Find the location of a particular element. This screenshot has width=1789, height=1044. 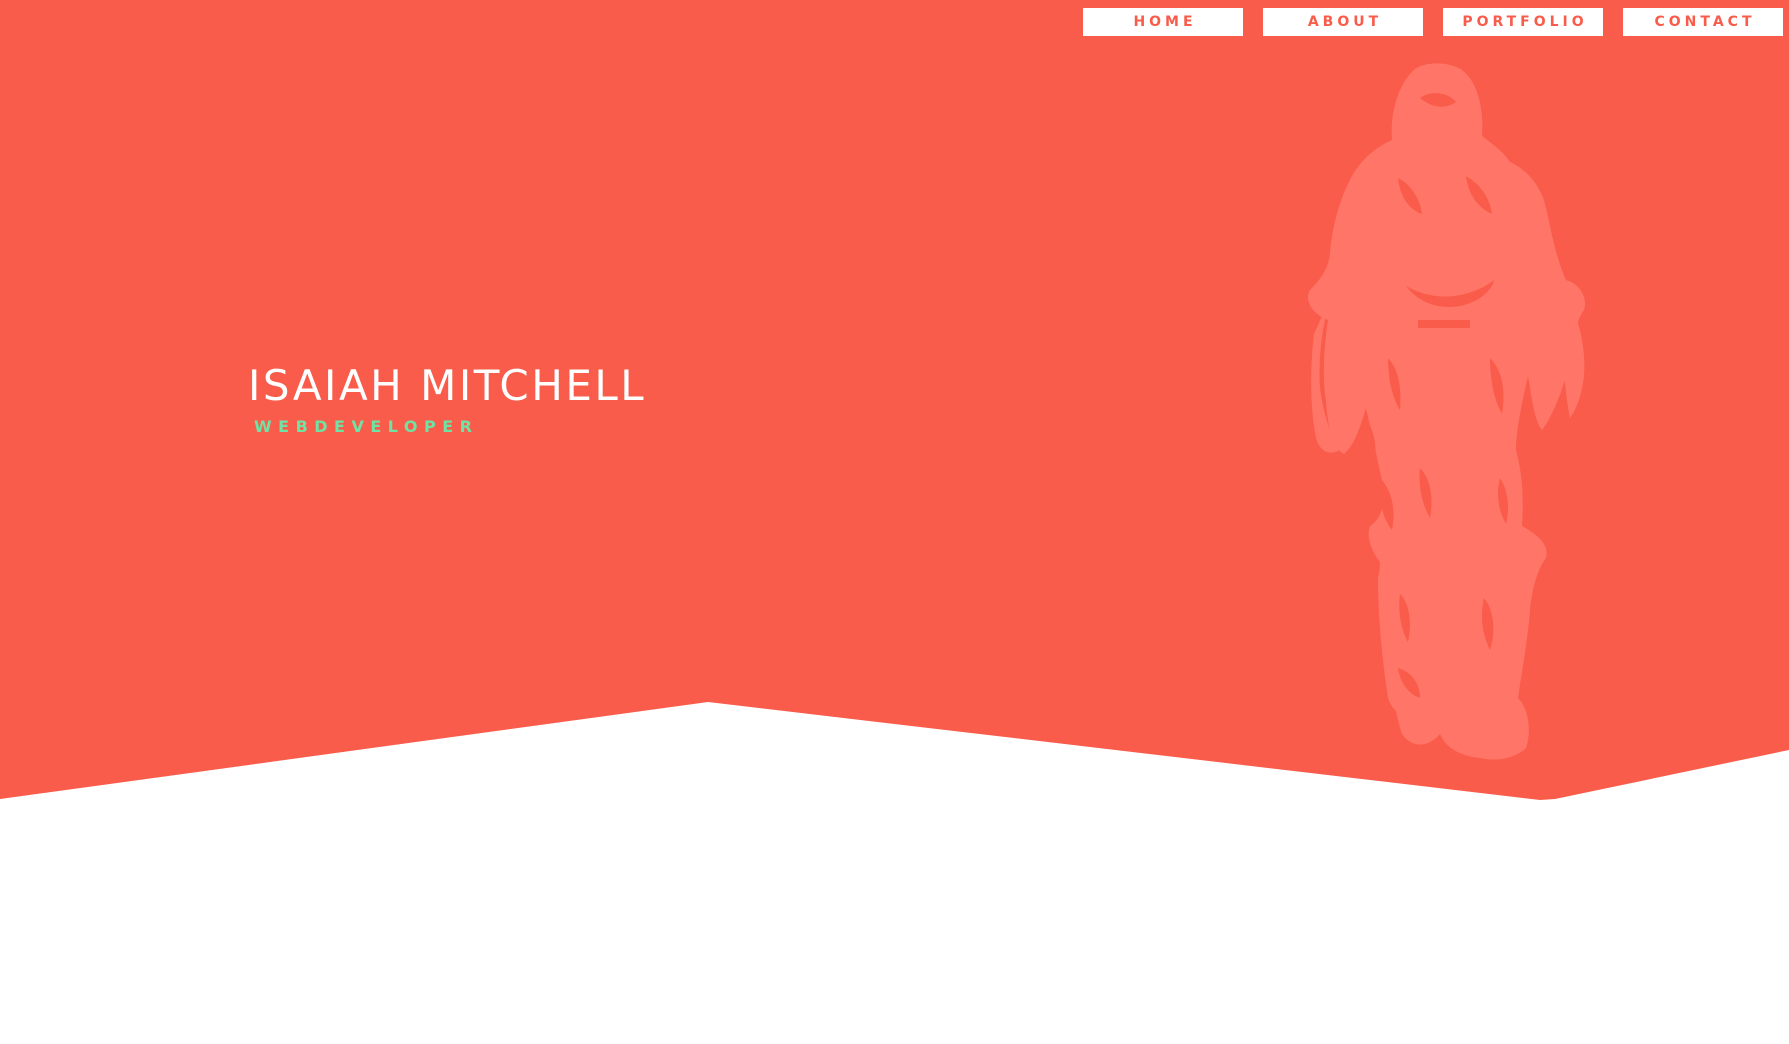

hooded-person-silhouette-icon is located at coordinates (1447, 411).